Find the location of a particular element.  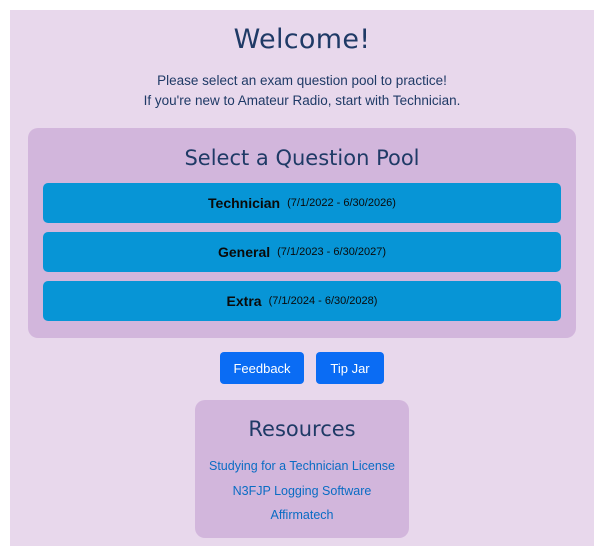

pool-name: Technician is located at coordinates (244, 203).